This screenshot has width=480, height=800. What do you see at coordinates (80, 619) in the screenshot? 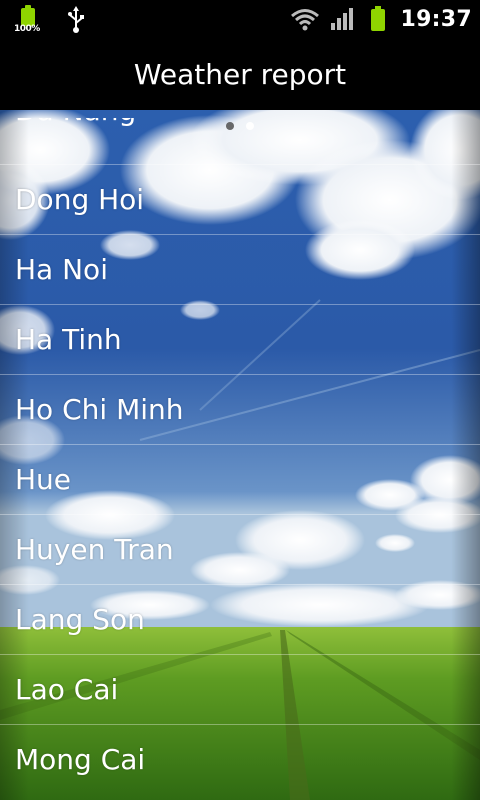
I see `city-label: Lang Son` at bounding box center [80, 619].